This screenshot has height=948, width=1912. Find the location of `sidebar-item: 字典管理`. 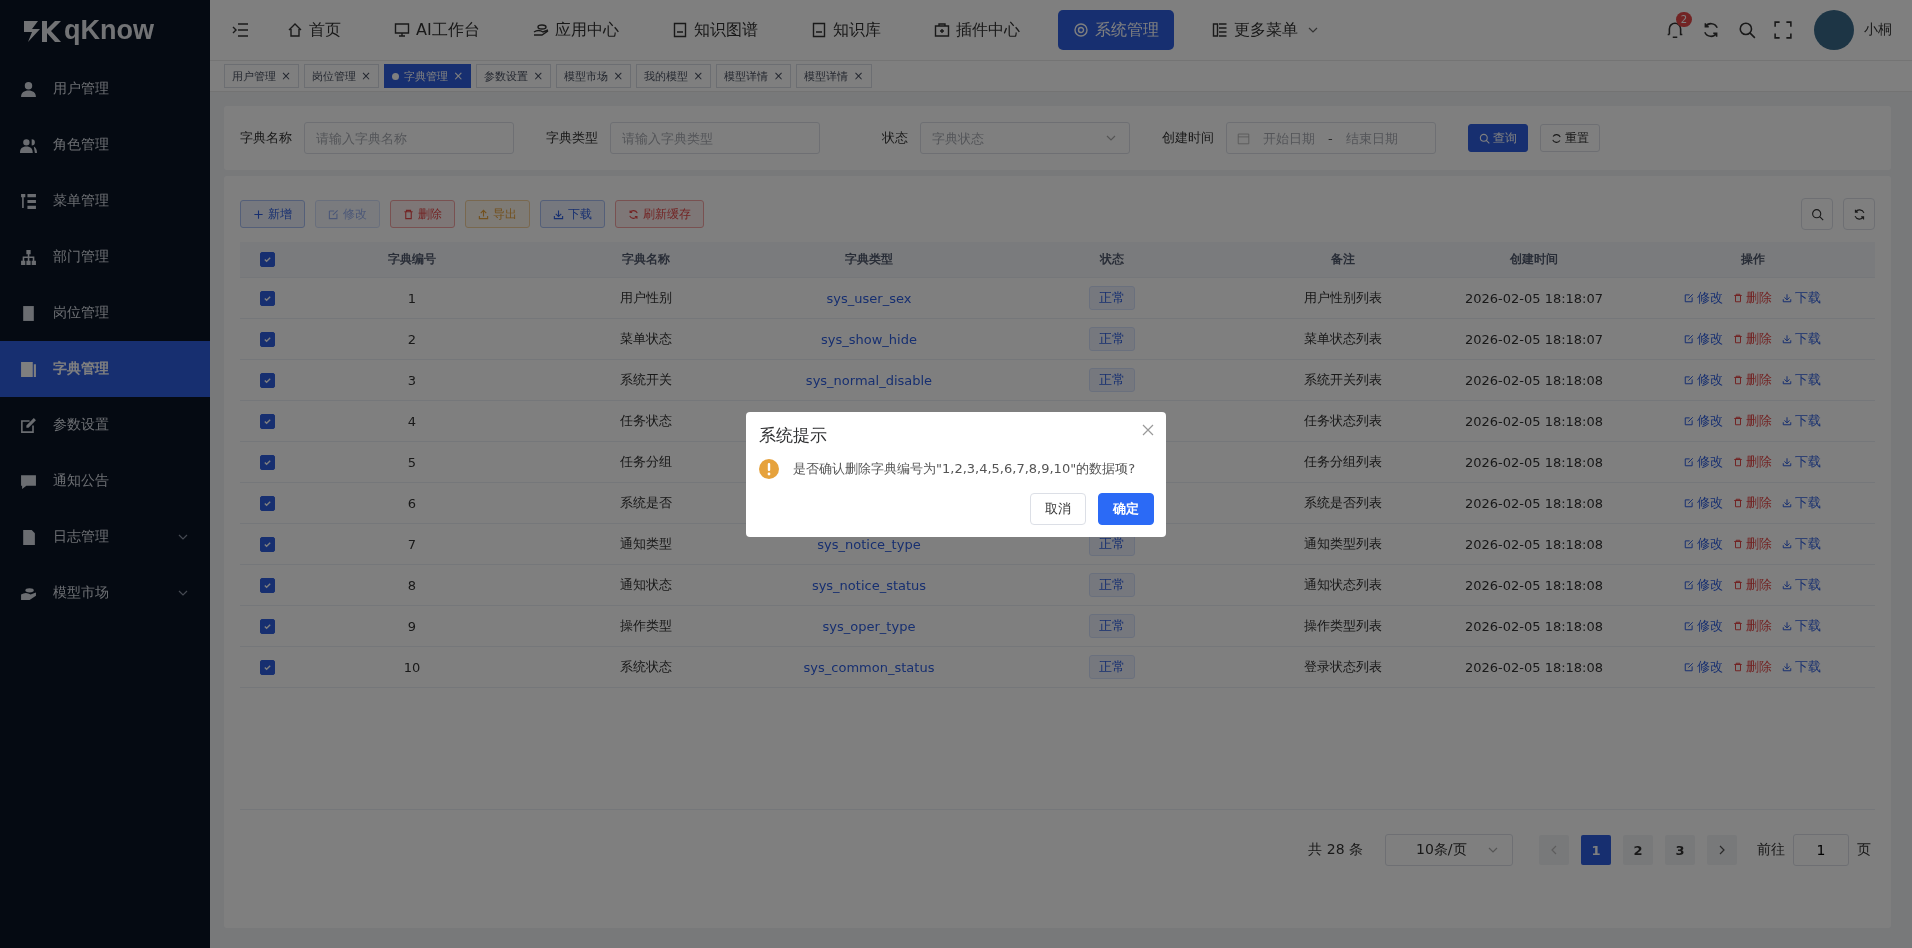

sidebar-item: 字典管理 is located at coordinates (105, 369).